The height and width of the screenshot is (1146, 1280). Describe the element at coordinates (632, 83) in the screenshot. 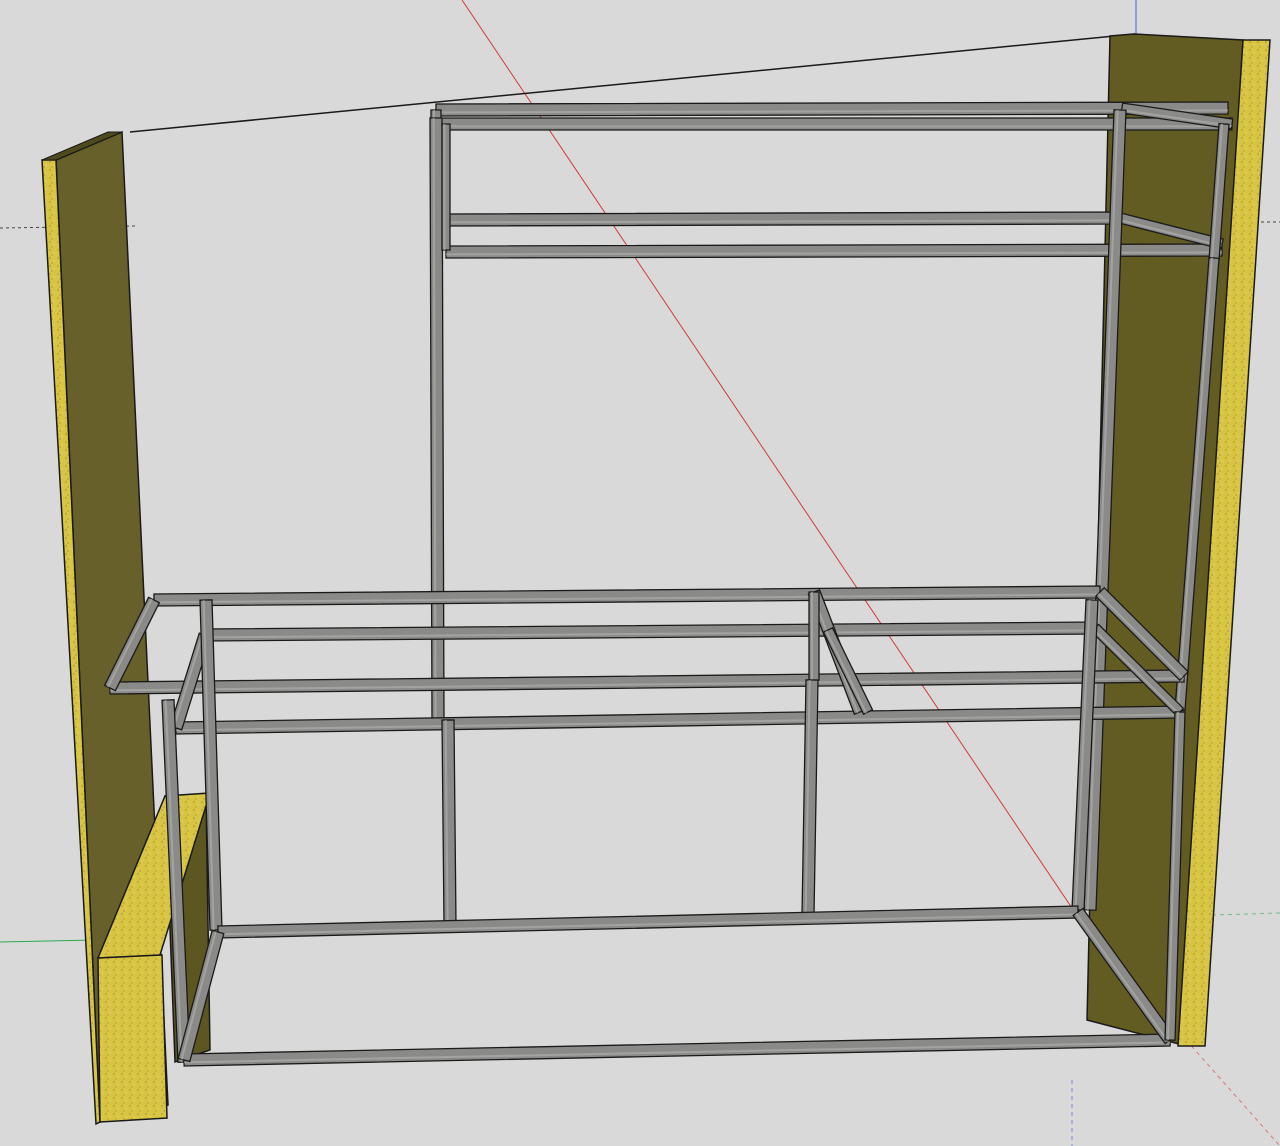

I see `guide-line` at that location.